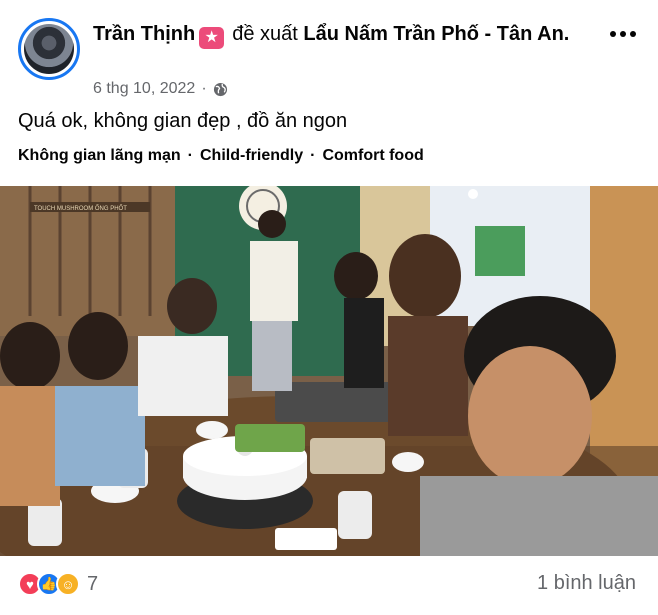 This screenshot has width=658, height=615. I want to click on reaction-summary: ♥ 👍 ☺ 7, so click(58, 584).